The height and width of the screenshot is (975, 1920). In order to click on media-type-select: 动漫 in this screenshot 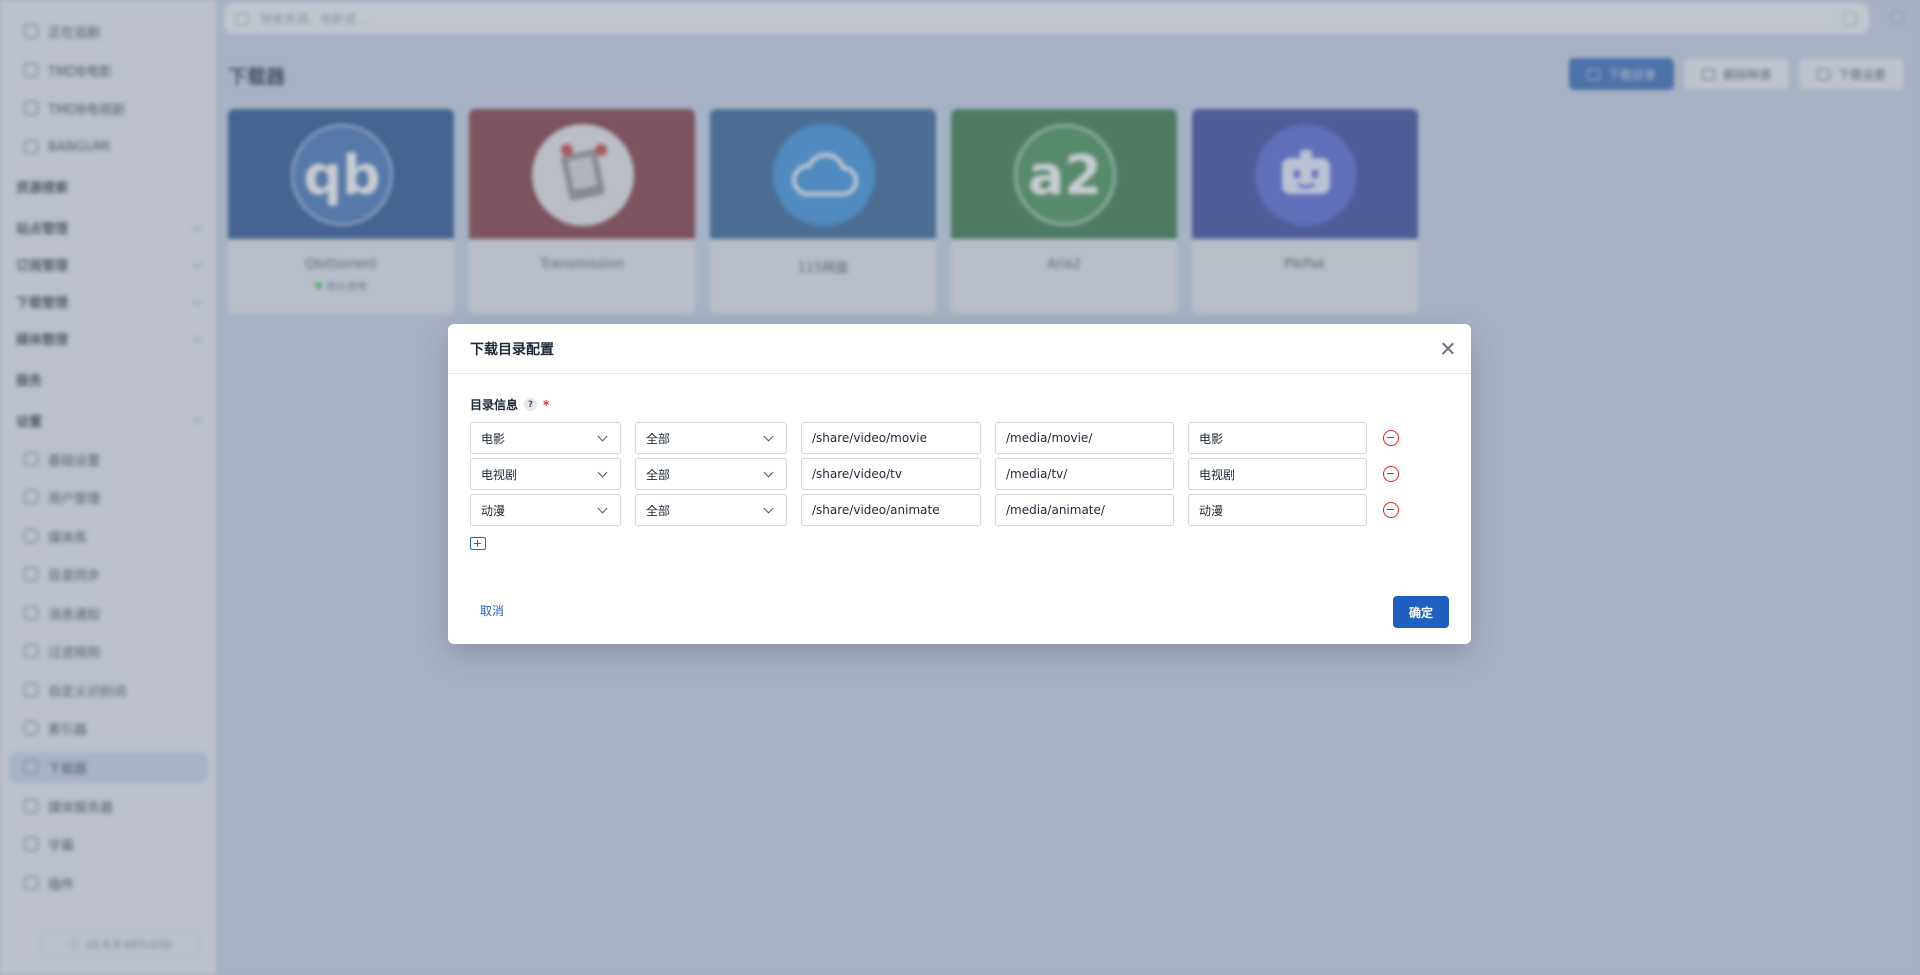, I will do `click(545, 510)`.